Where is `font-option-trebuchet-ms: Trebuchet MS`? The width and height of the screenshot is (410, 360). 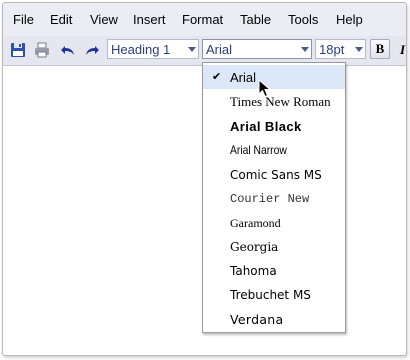 font-option-trebuchet-ms: Trebuchet MS is located at coordinates (274, 295).